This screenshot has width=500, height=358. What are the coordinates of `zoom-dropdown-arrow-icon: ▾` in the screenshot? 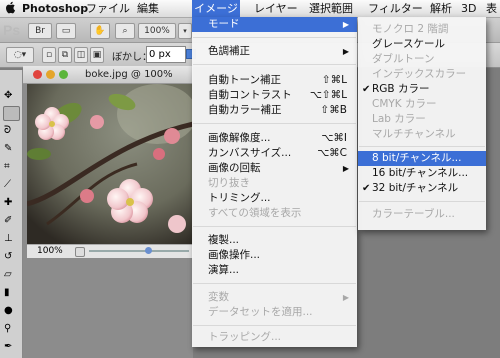 It's located at (185, 31).